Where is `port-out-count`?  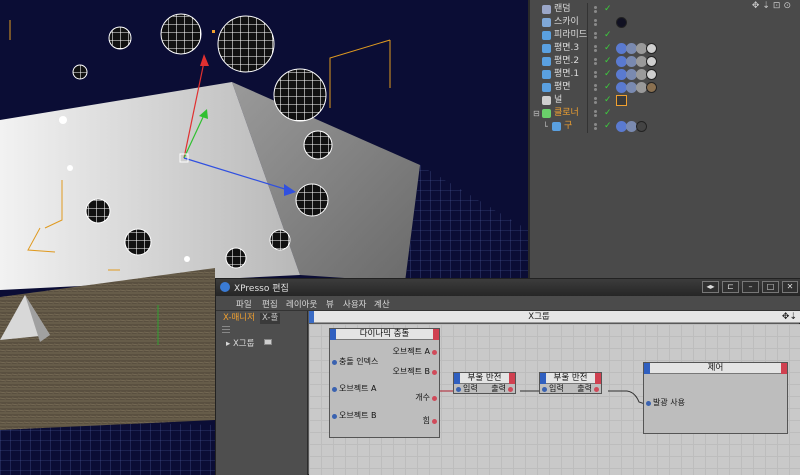 port-out-count is located at coordinates (434, 398).